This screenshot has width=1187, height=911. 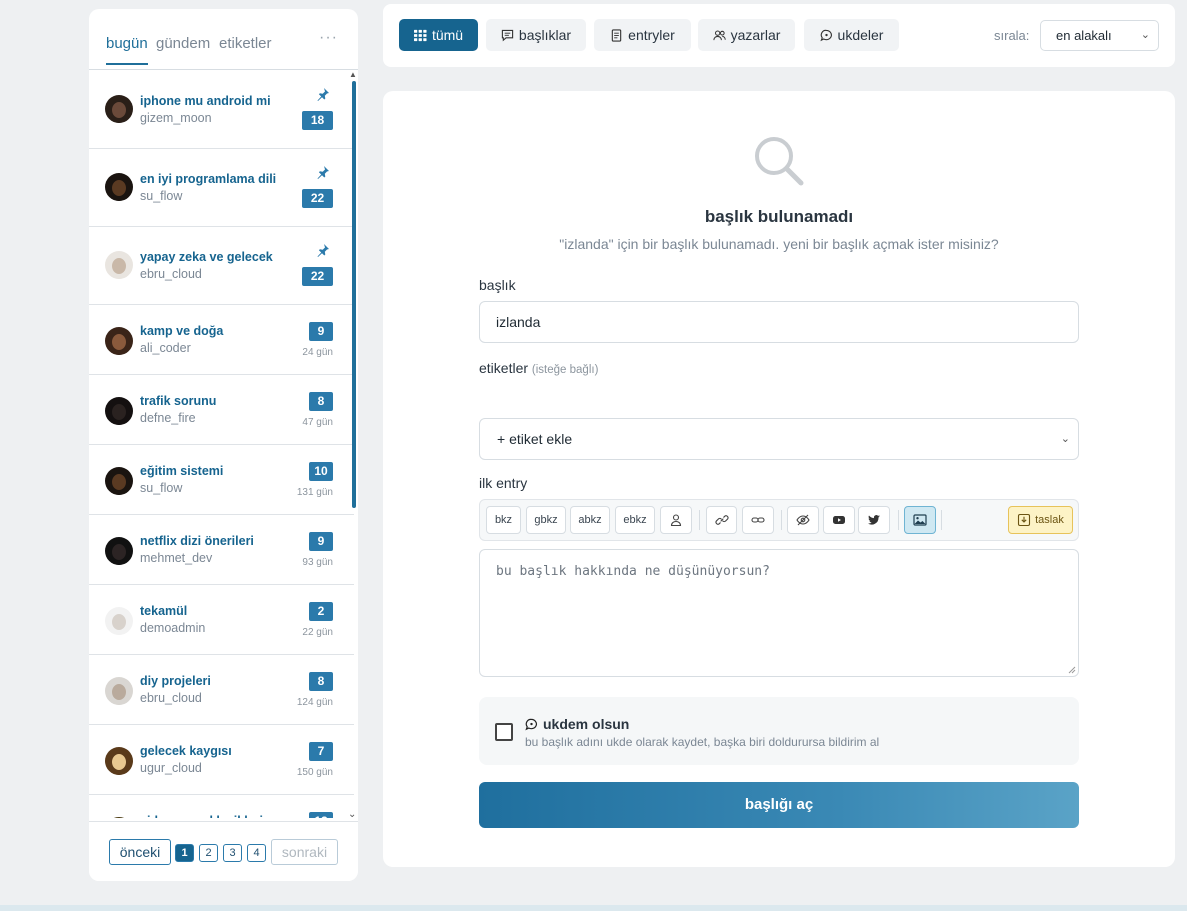 I want to click on entry-count-badge: 9, so click(x=321, y=541).